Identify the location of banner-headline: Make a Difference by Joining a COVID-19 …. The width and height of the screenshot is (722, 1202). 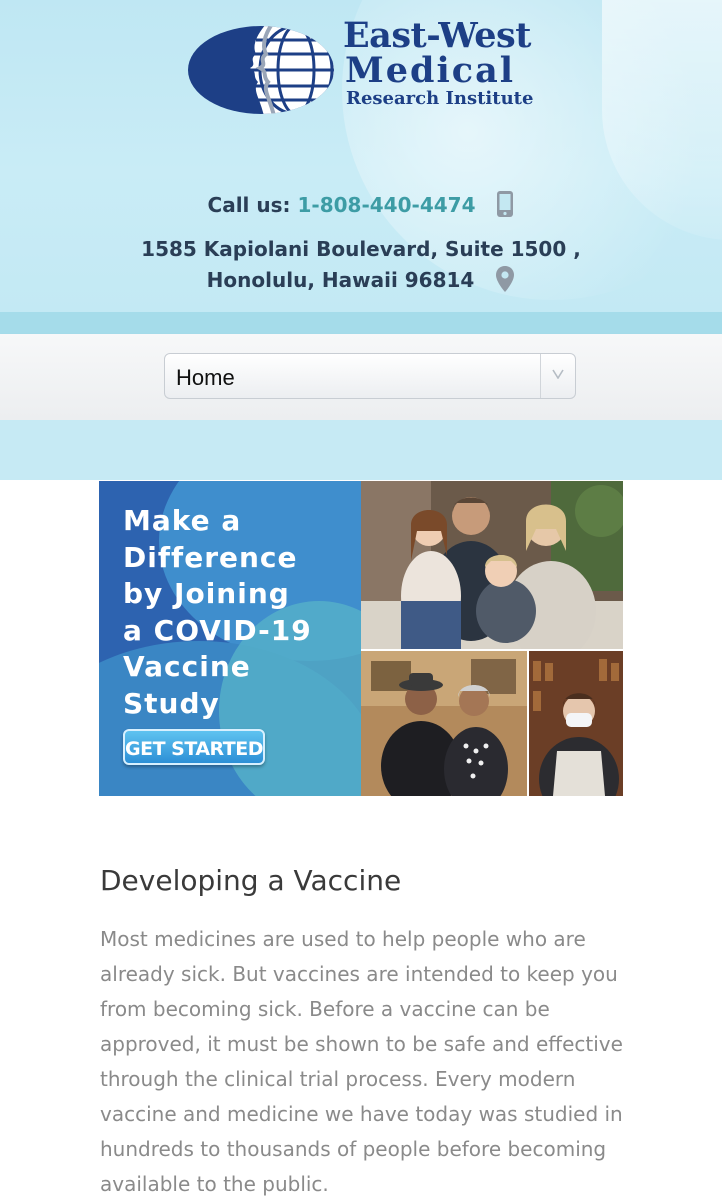
(217, 612).